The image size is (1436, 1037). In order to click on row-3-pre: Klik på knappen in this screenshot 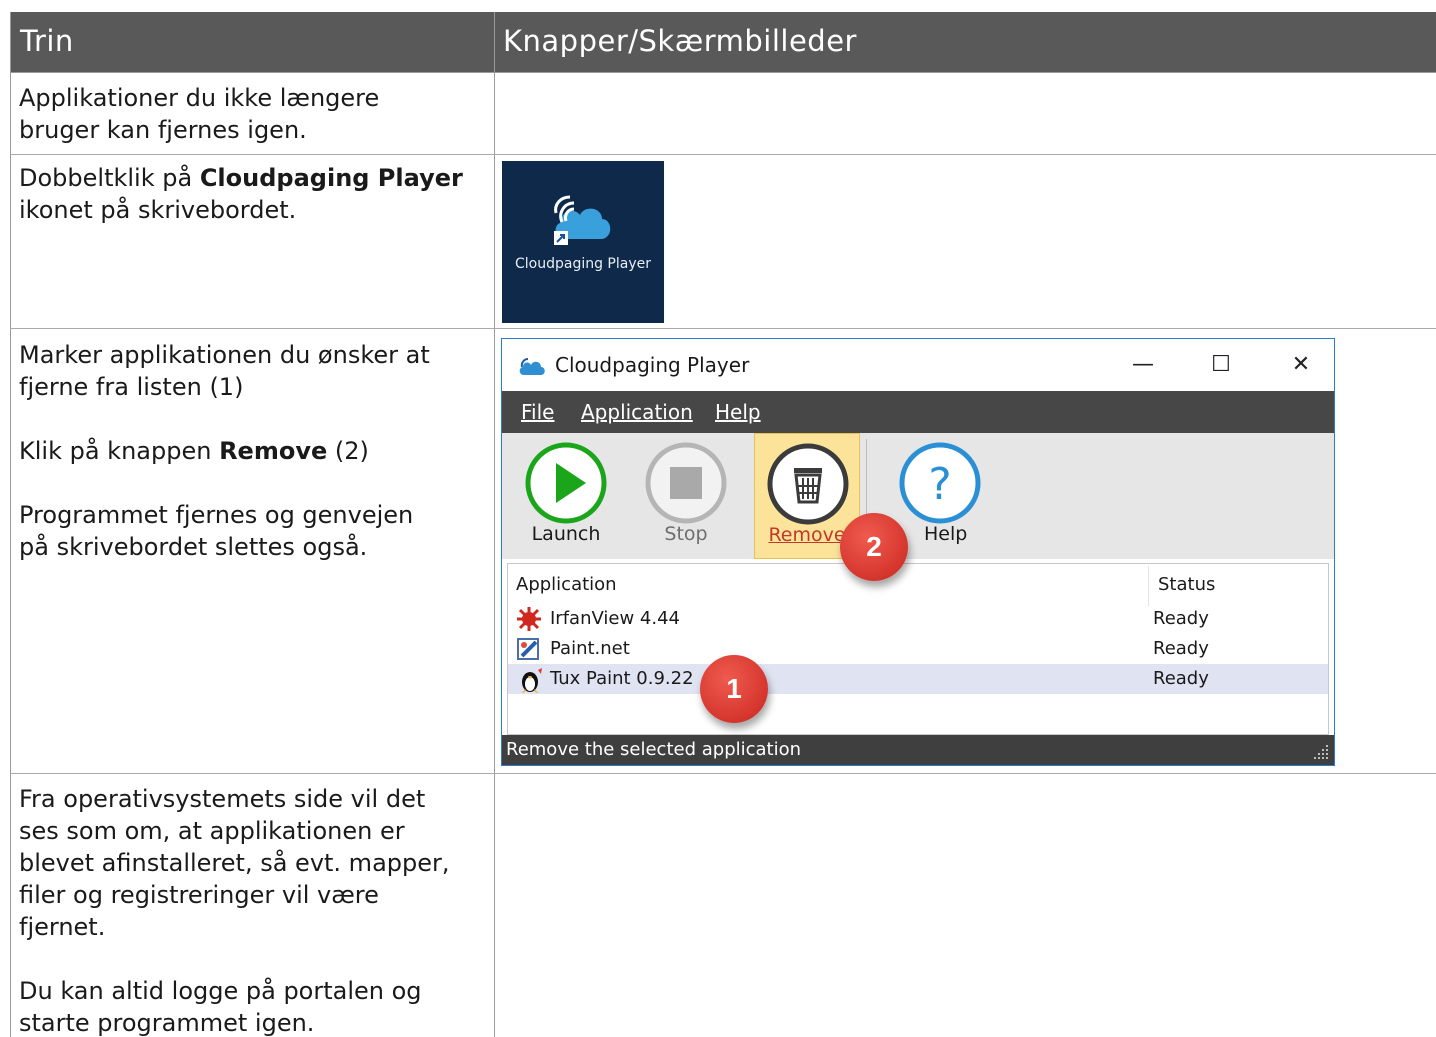, I will do `click(119, 451)`.